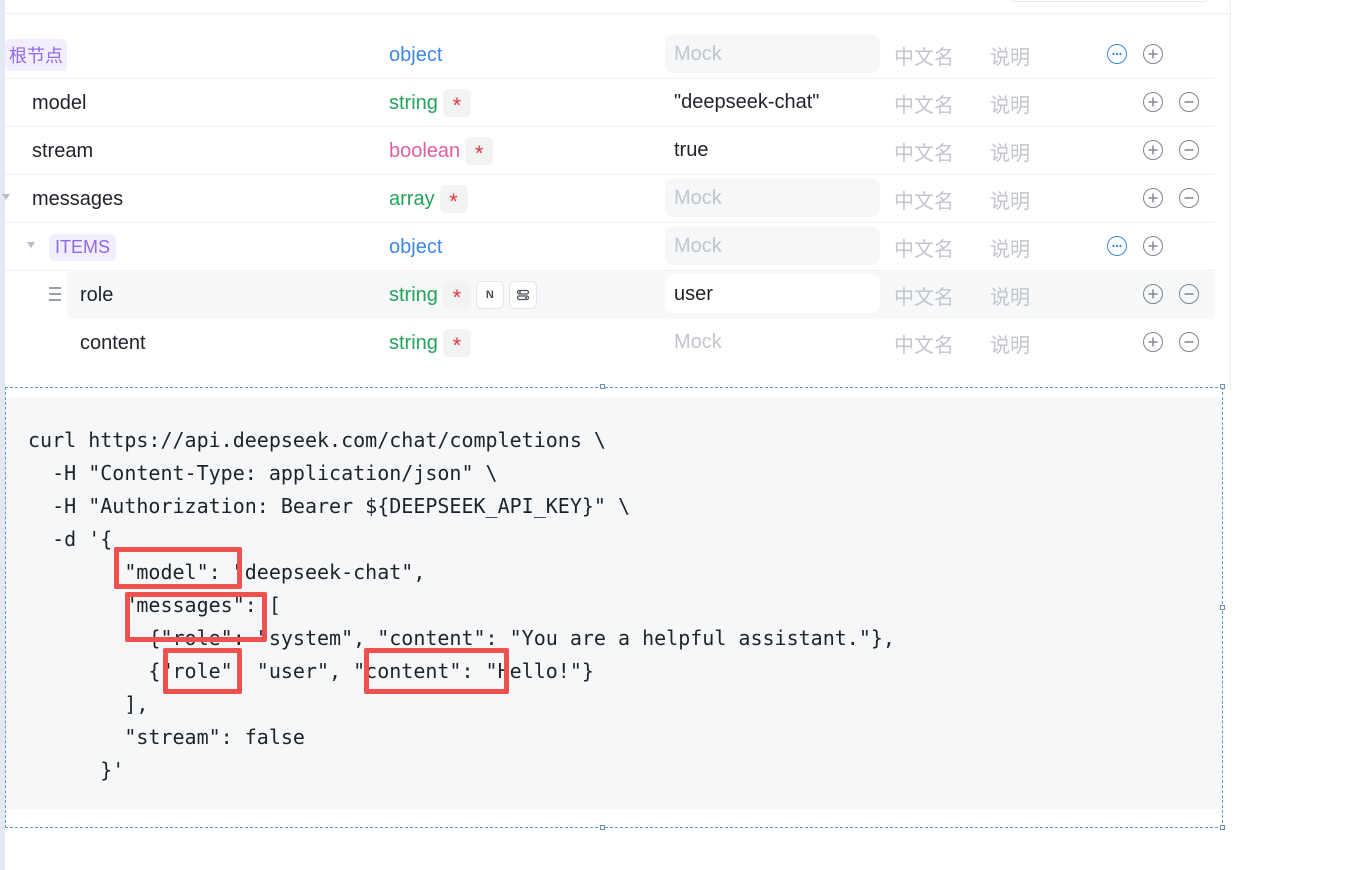  I want to click on top-divider, so click(617, 13).